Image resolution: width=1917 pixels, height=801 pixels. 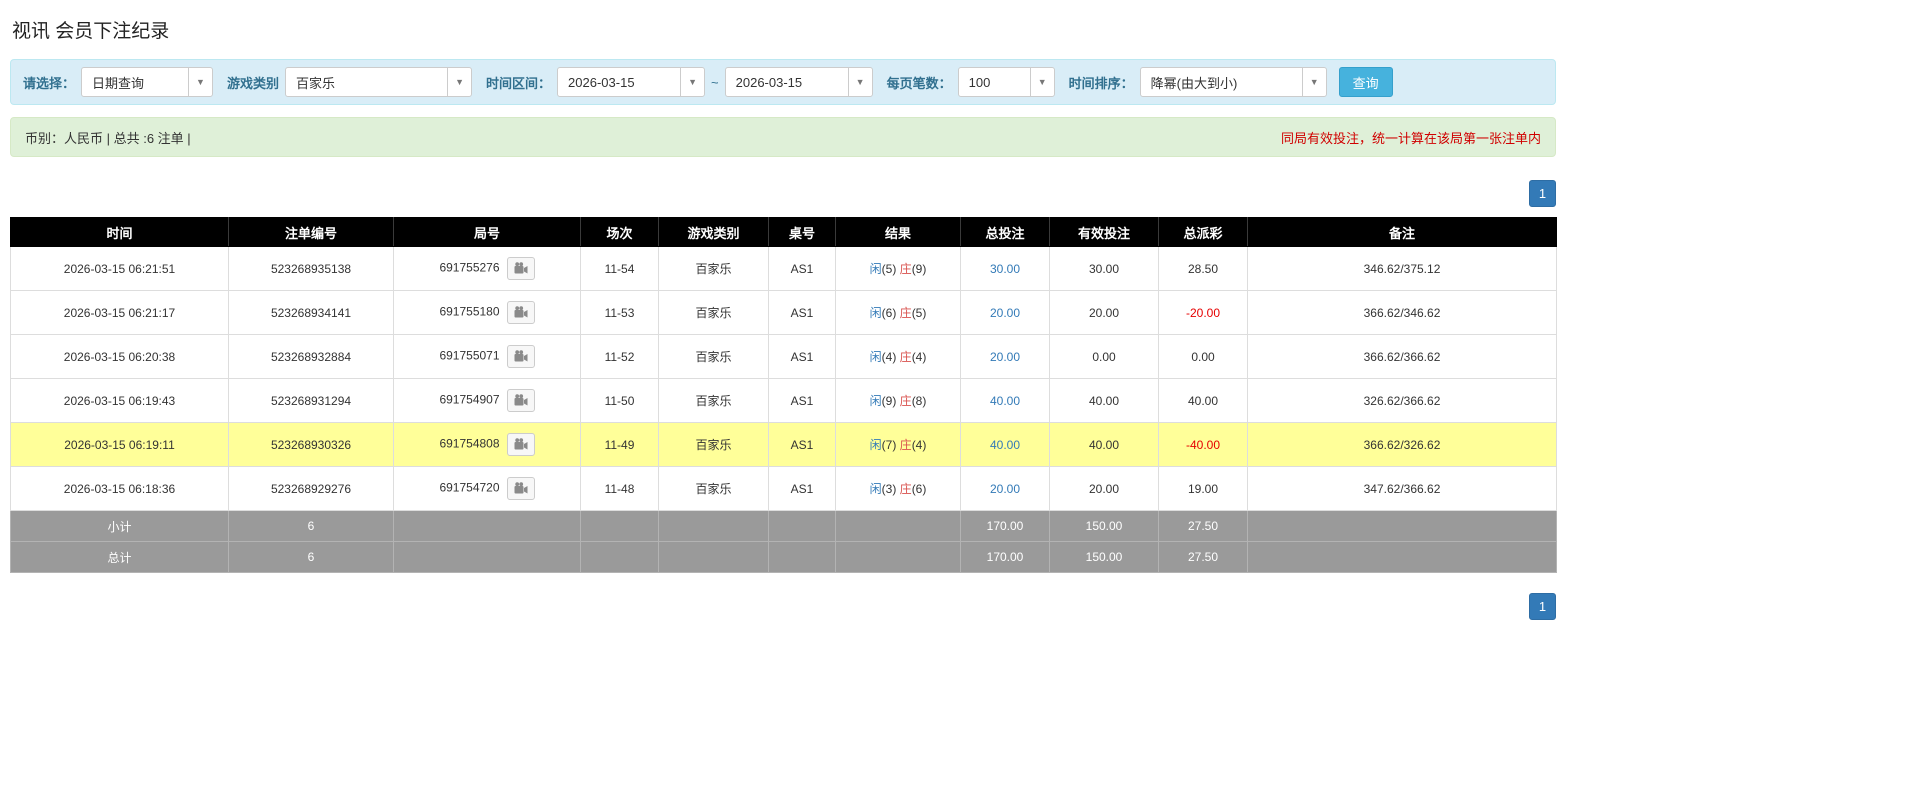 What do you see at coordinates (631, 82) in the screenshot?
I see `date-from-select: 2026-03-15 ▼` at bounding box center [631, 82].